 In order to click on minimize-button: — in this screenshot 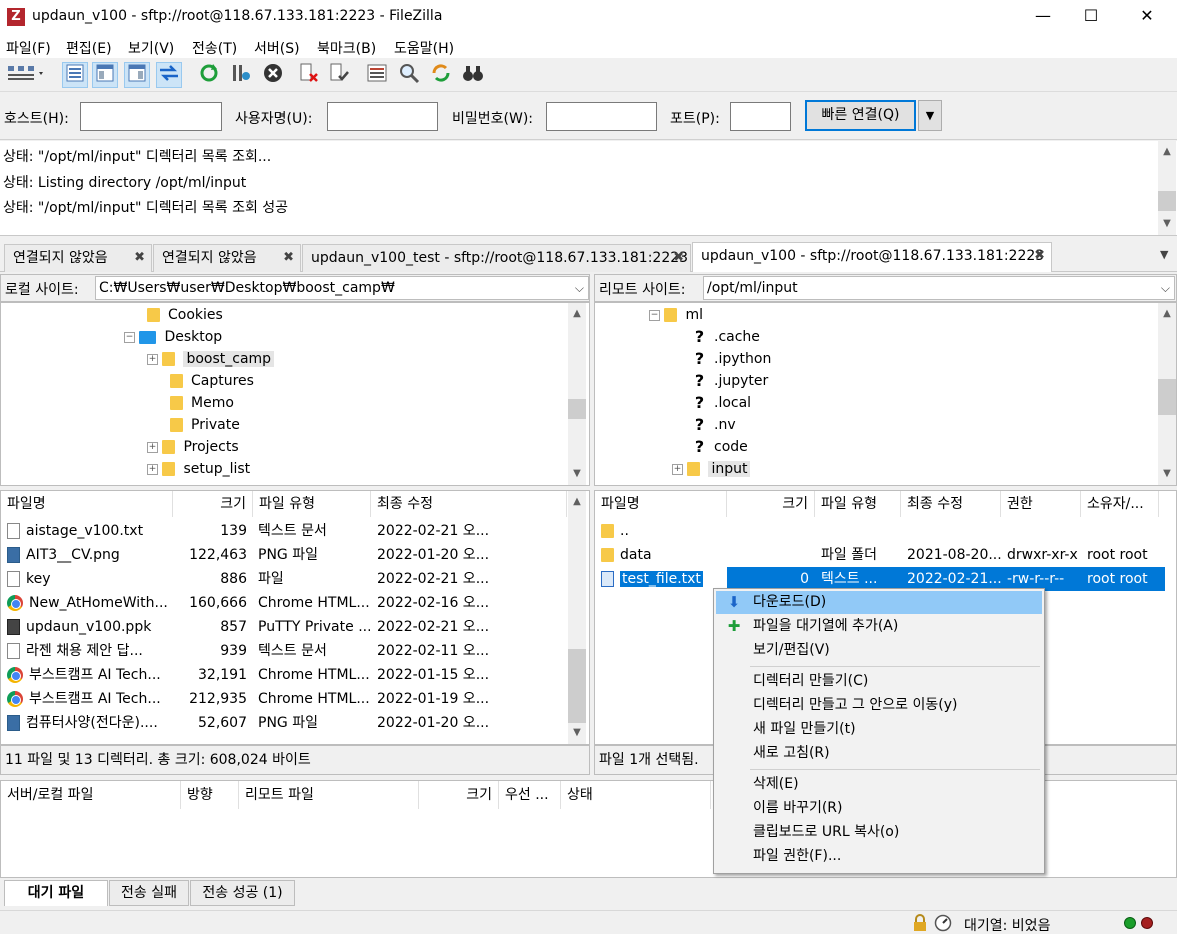, I will do `click(1043, 16)`.